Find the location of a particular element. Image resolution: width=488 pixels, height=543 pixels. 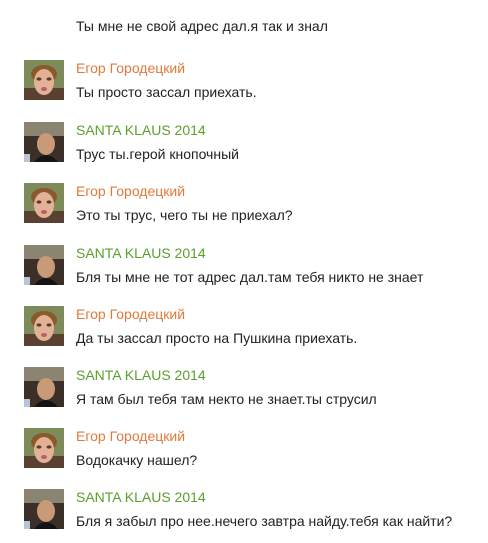

chat-message: SANTA KLAUS 2014 Трус ты.герой кнопочный is located at coordinates (244, 148).